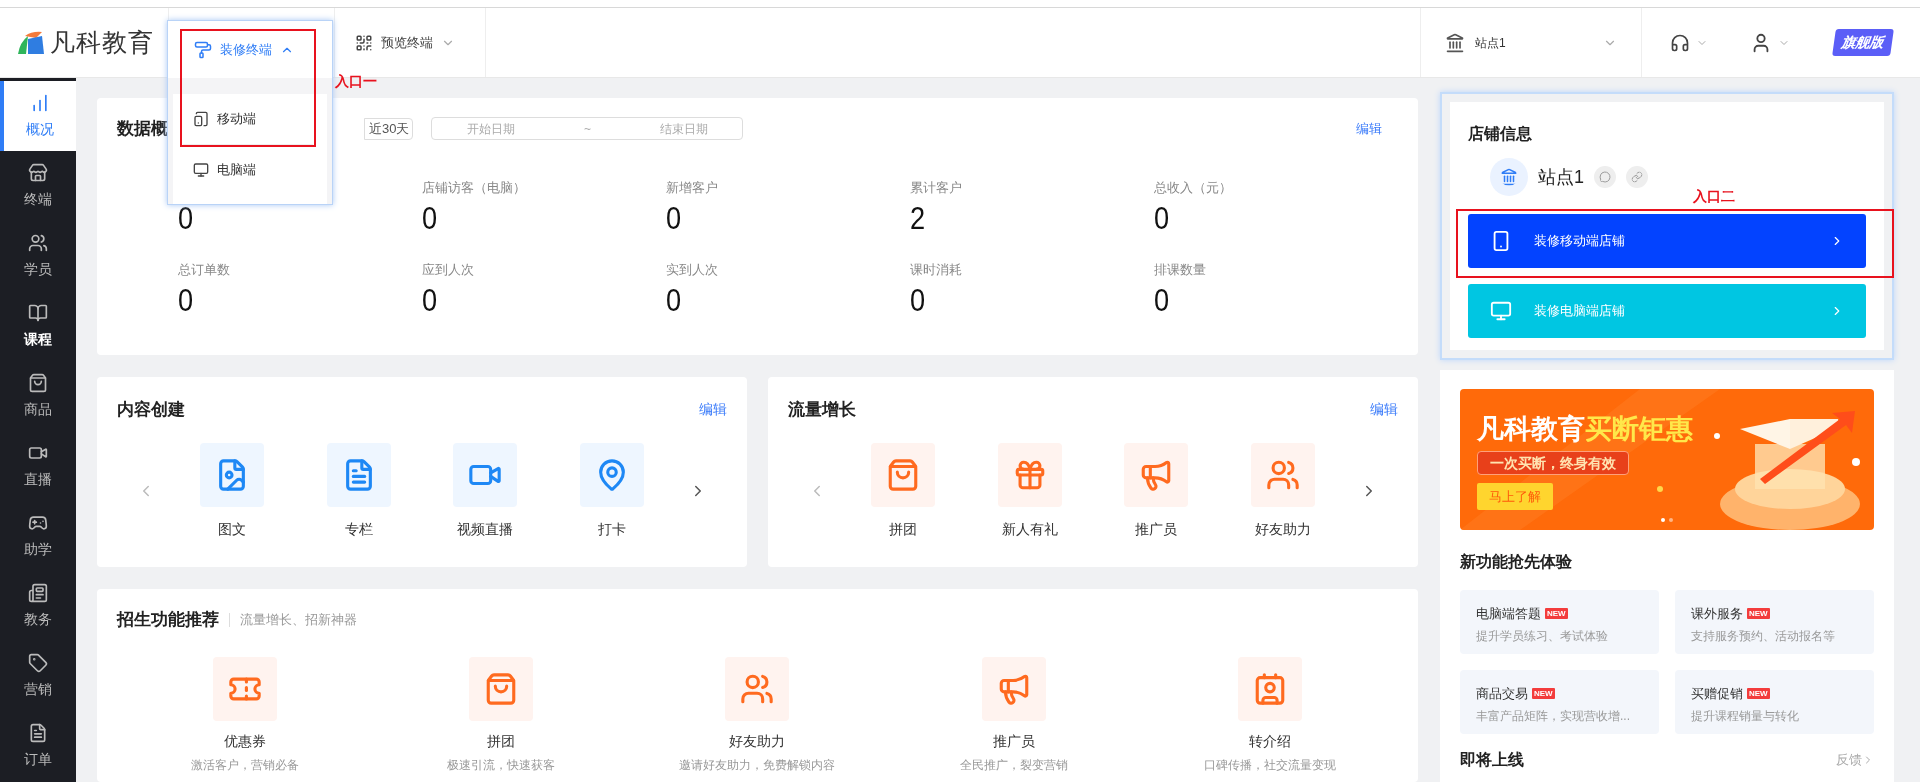  I want to click on sidebar-item: 订单, so click(38, 746).